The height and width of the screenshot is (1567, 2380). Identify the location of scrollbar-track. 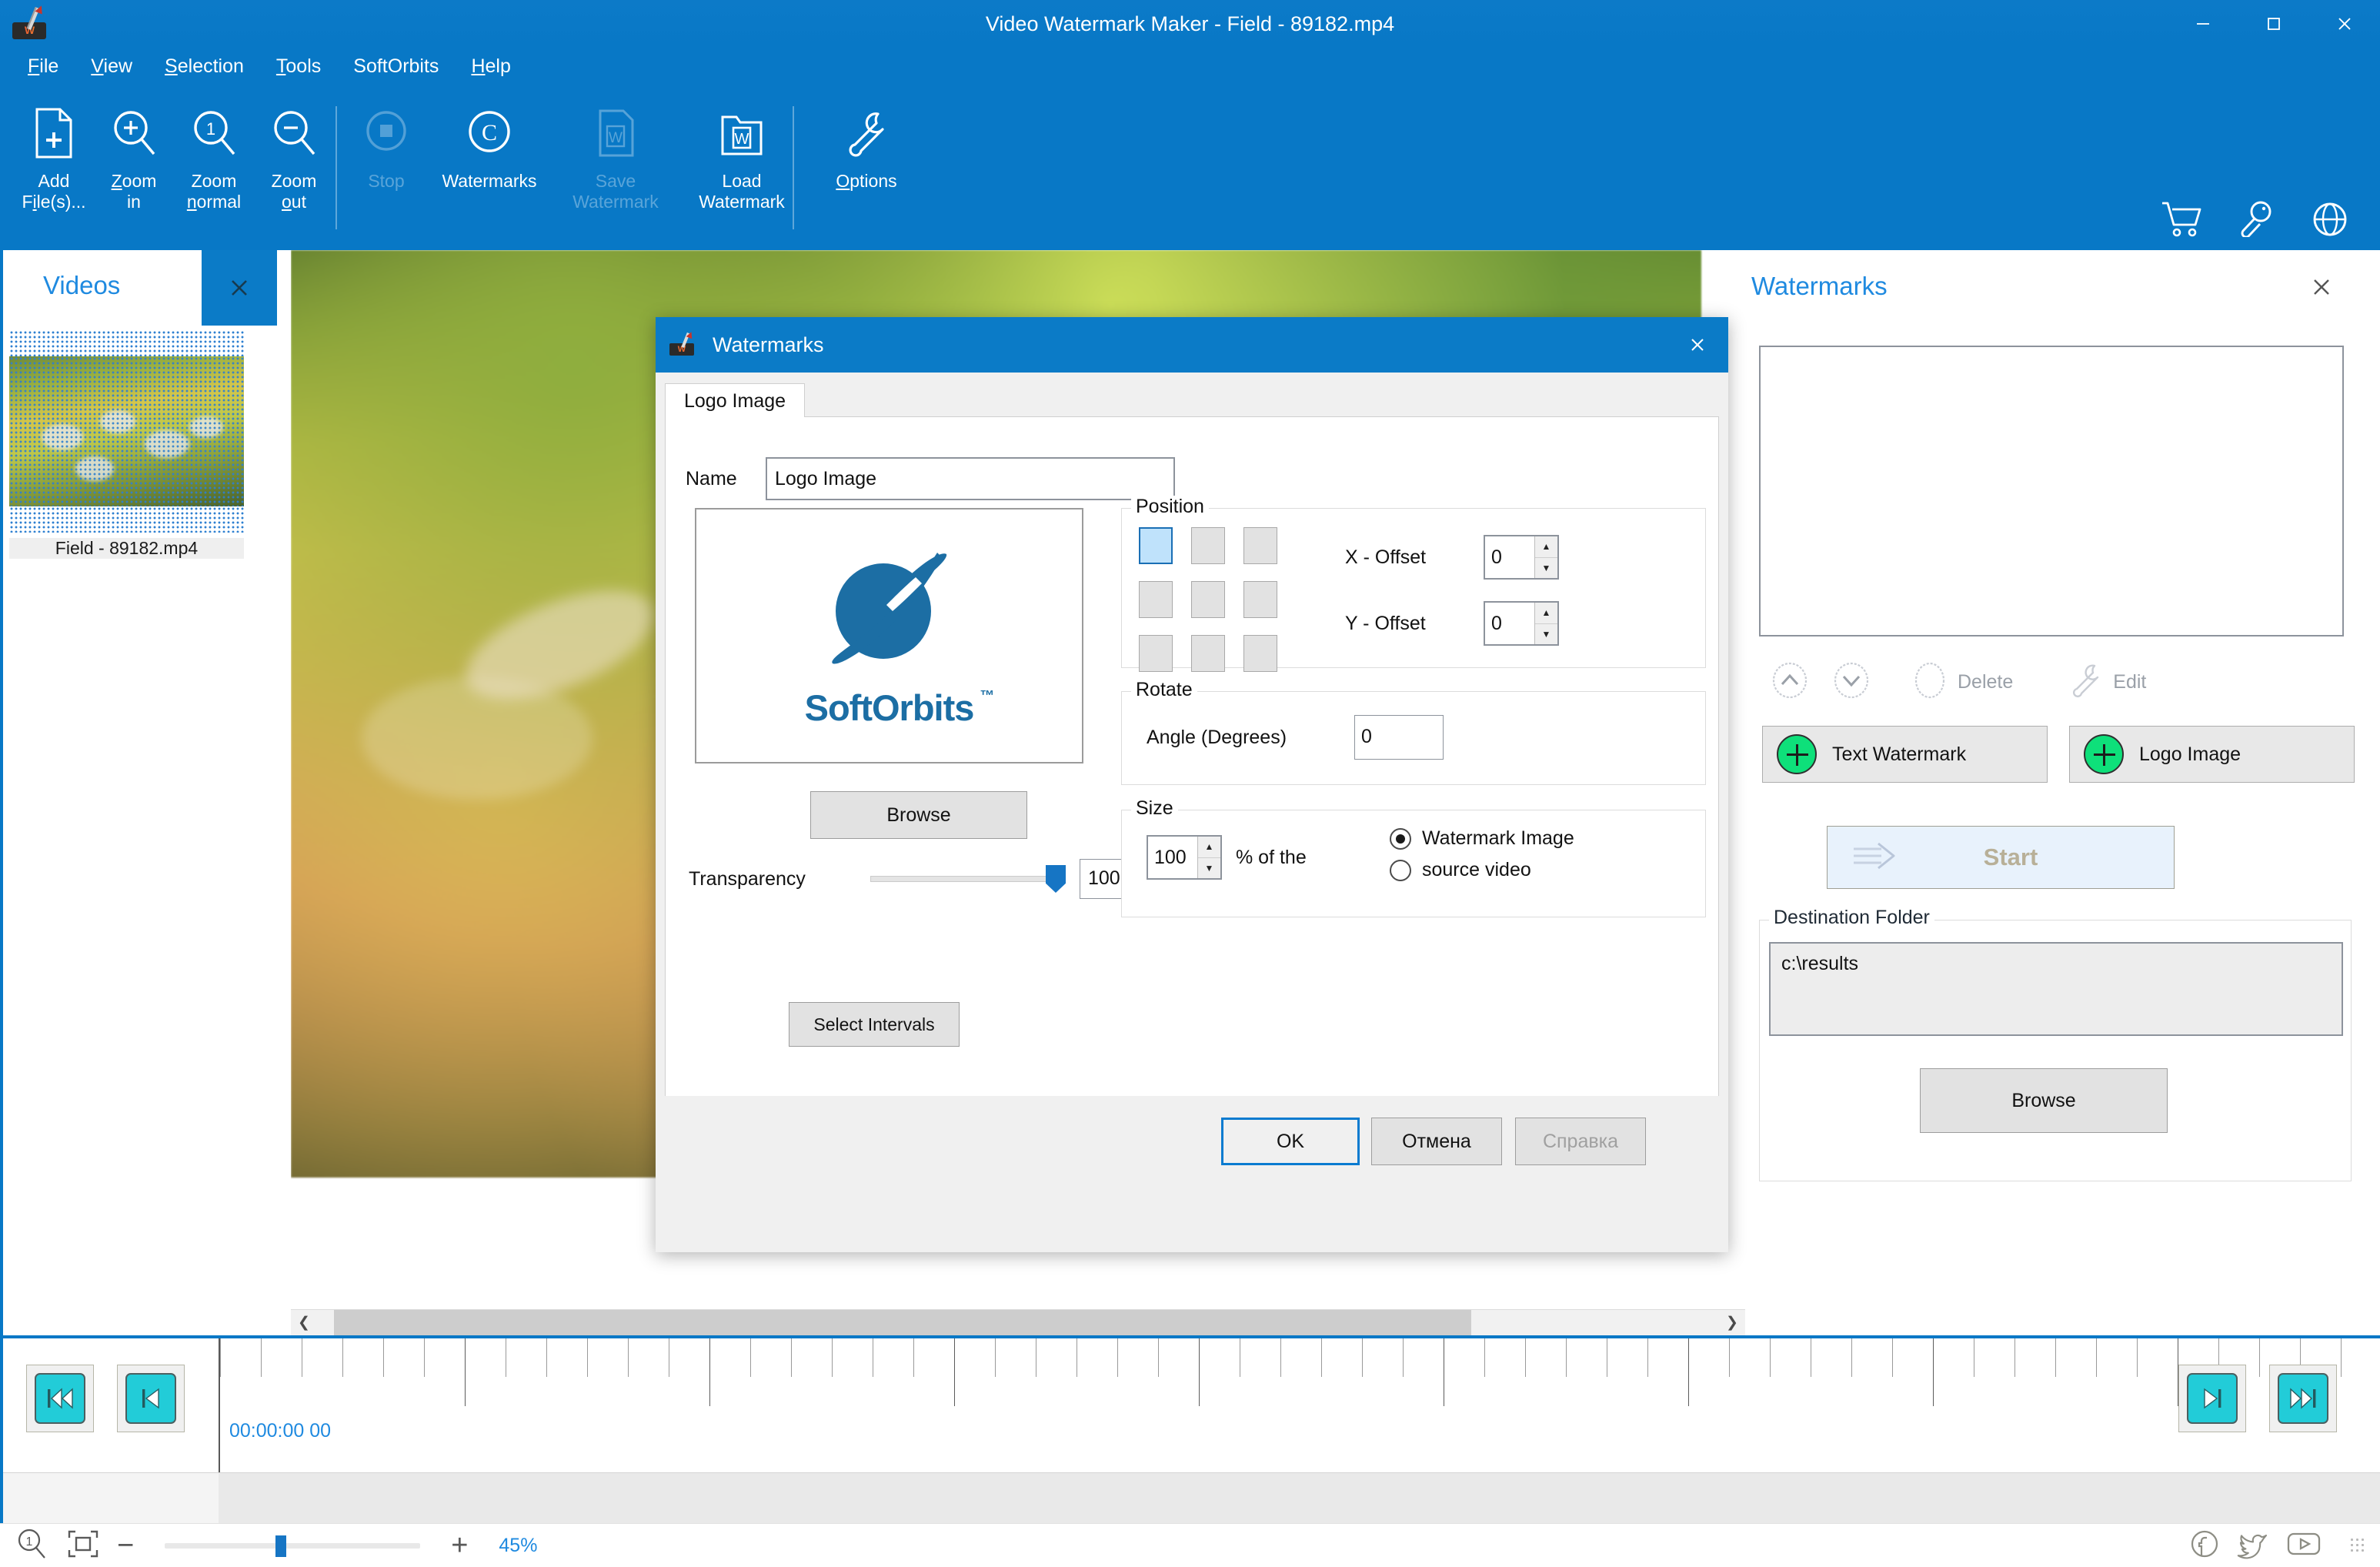
(1018, 1322).